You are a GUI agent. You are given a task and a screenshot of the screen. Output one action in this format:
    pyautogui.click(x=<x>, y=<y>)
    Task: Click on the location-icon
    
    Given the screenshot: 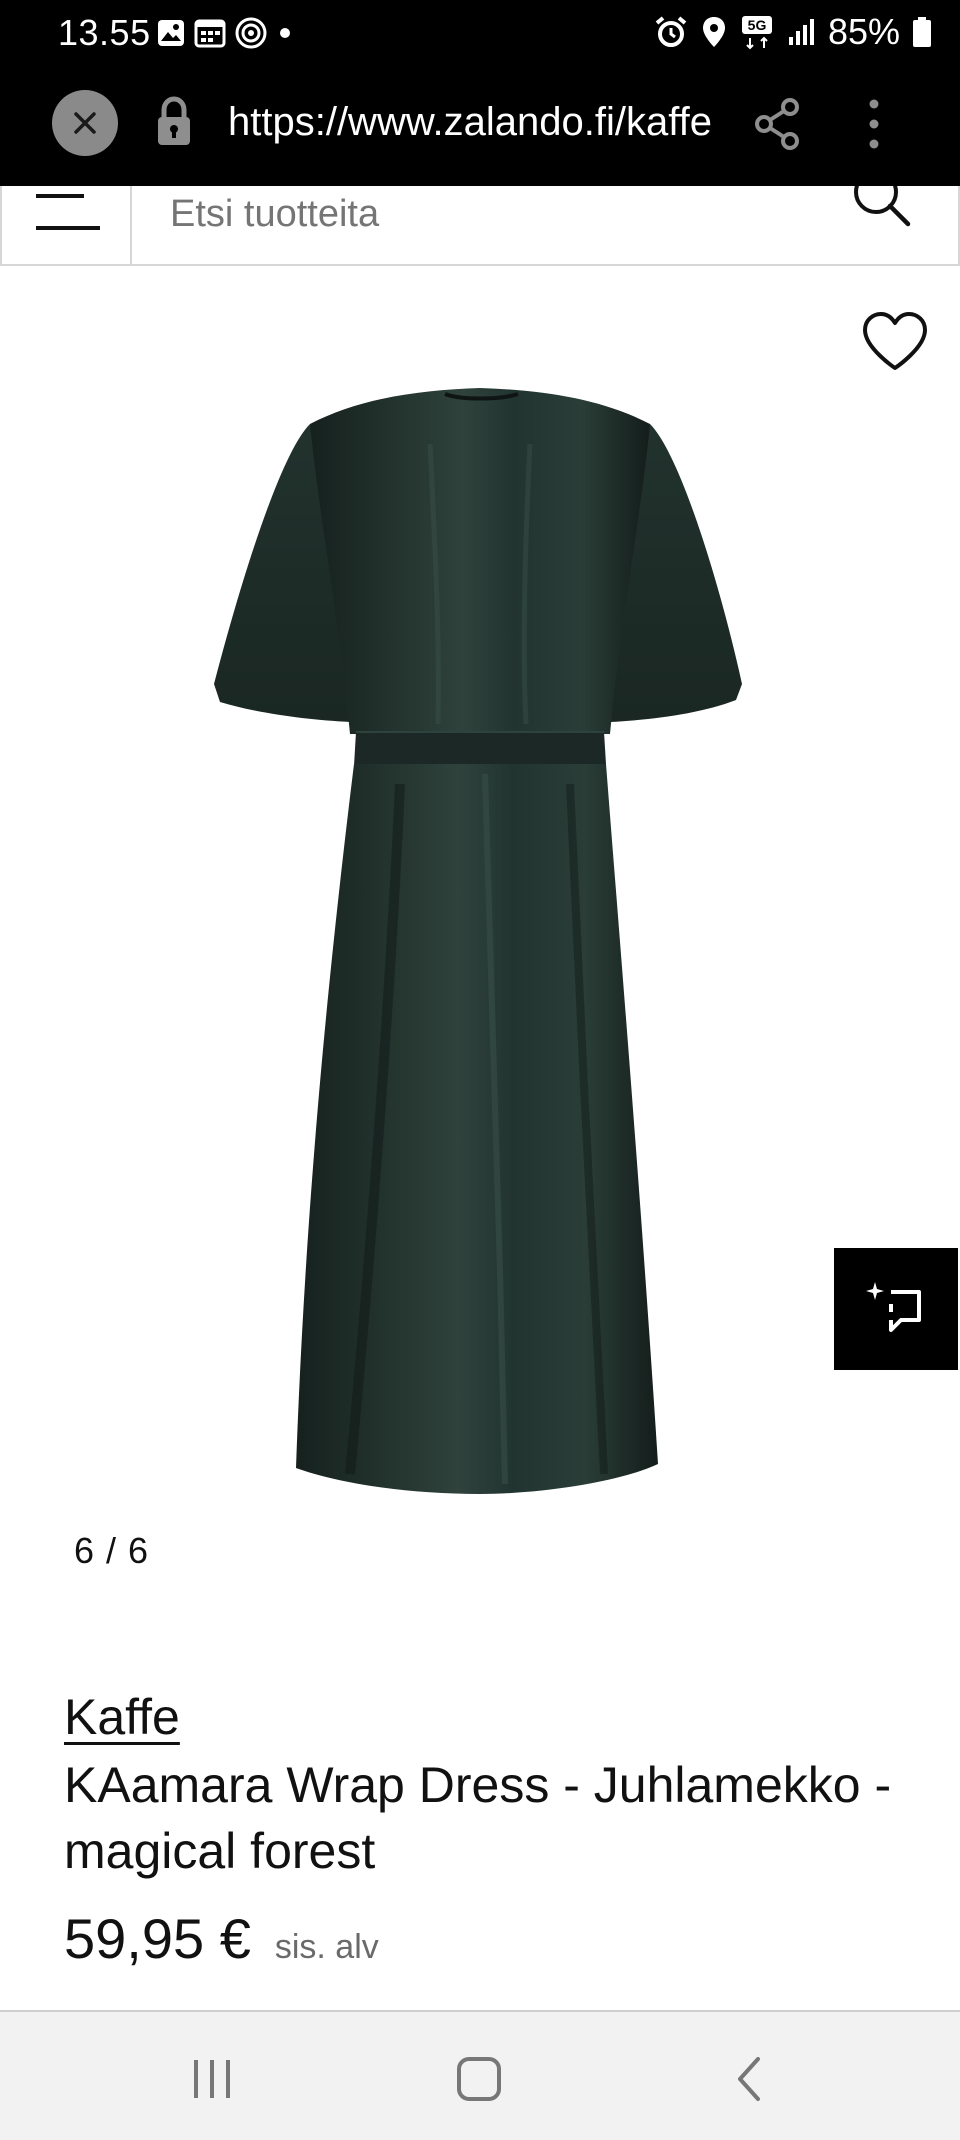 What is the action you would take?
    pyautogui.click(x=713, y=32)
    